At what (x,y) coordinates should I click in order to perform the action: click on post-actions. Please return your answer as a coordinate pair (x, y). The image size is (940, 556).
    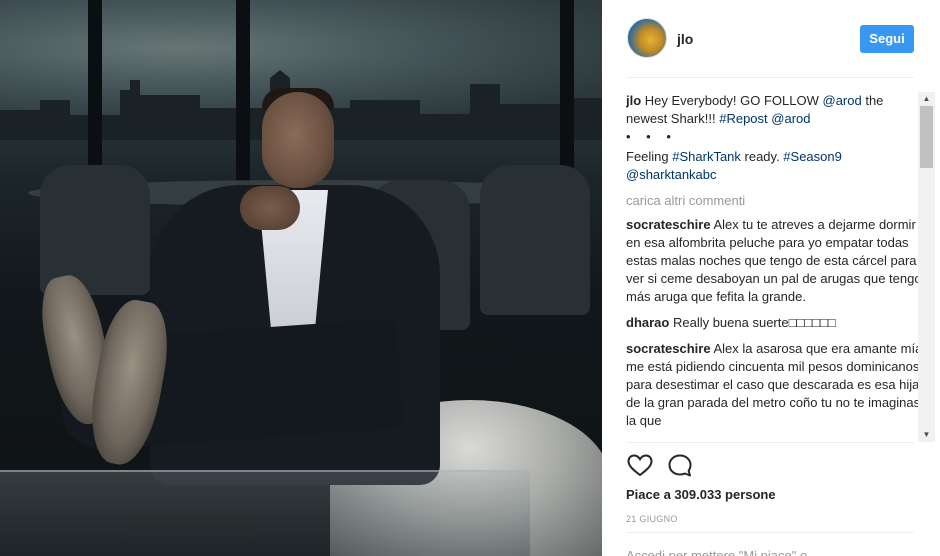
    Looking at the image, I should click on (686, 467).